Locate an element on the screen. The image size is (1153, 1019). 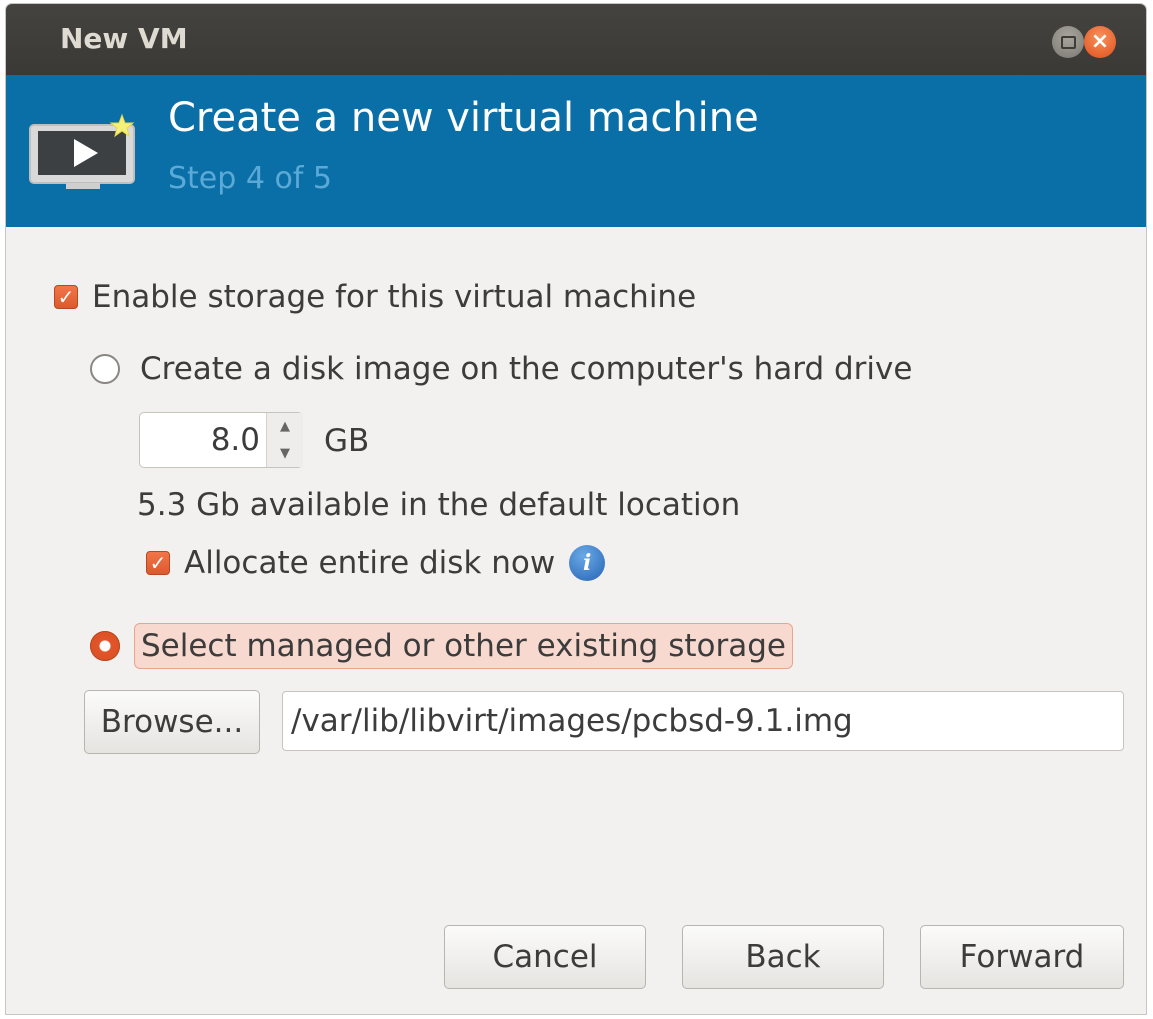
size-unit-label: GB is located at coordinates (347, 441).